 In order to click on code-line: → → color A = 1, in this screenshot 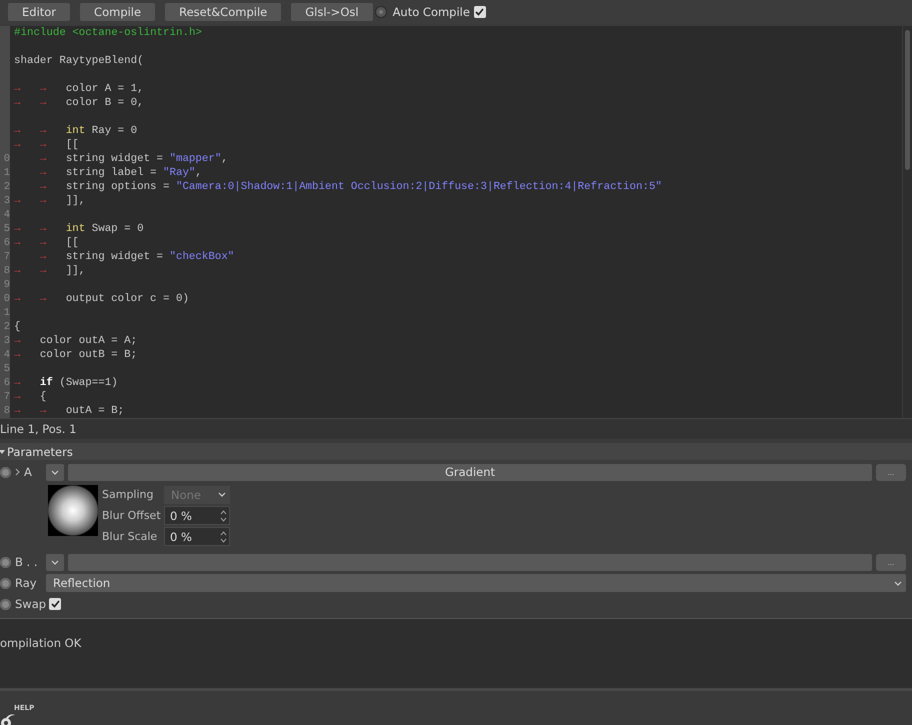, I will do `click(79, 89)`.